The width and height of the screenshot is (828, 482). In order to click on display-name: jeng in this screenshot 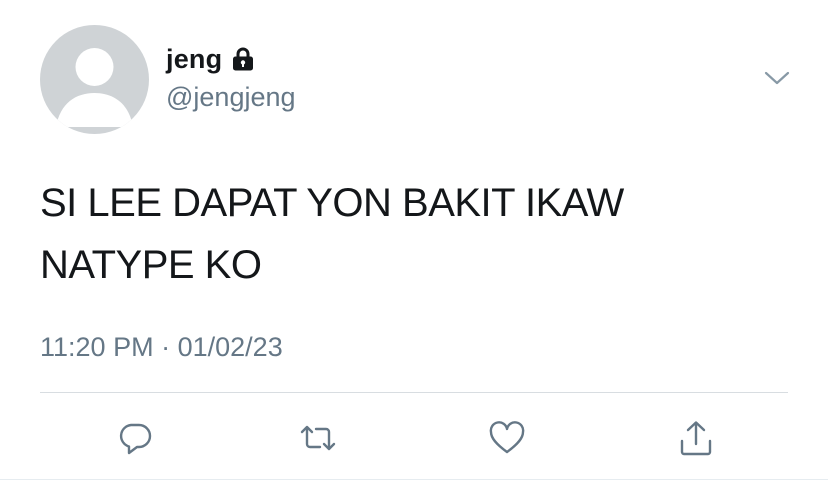, I will do `click(194, 59)`.